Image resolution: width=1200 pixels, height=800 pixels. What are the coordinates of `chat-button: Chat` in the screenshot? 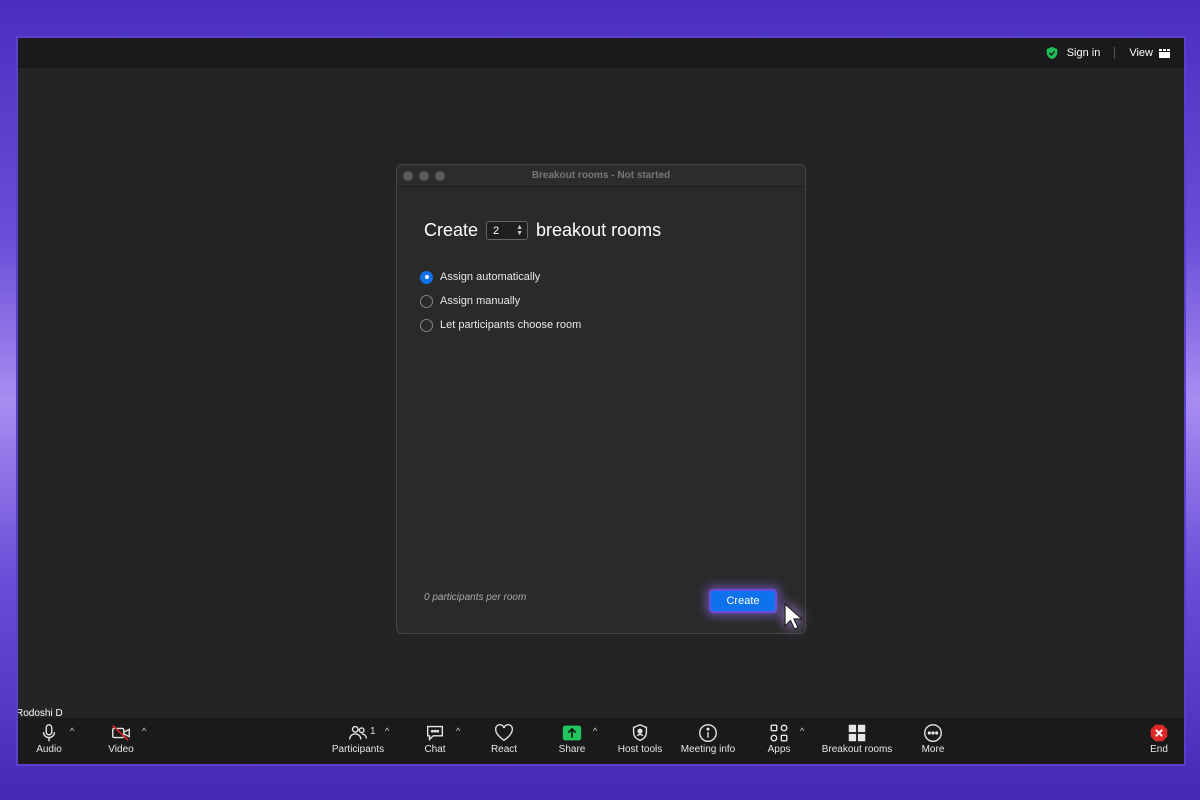 It's located at (435, 741).